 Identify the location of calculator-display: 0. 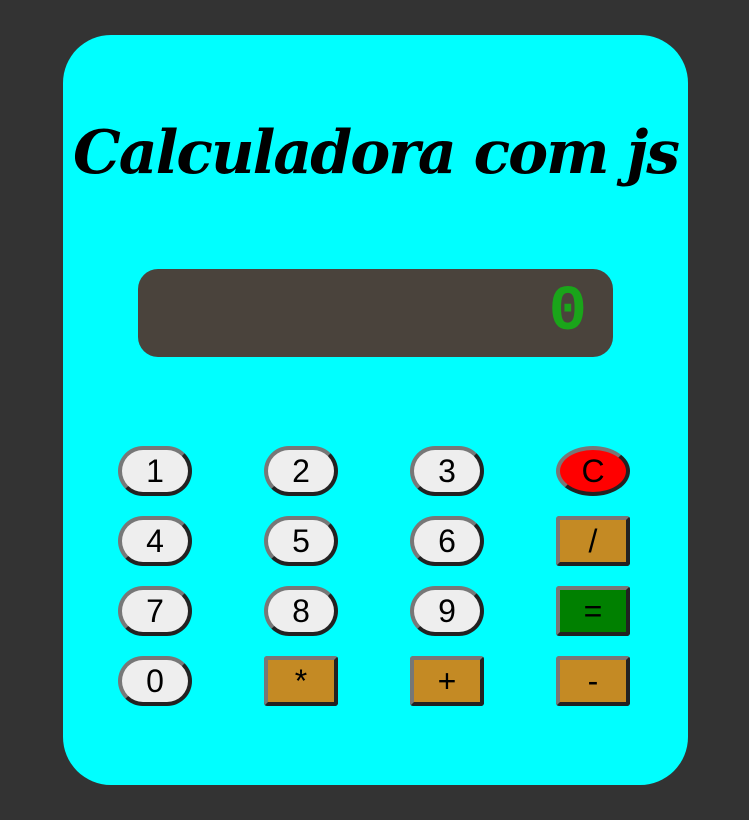
(375, 313).